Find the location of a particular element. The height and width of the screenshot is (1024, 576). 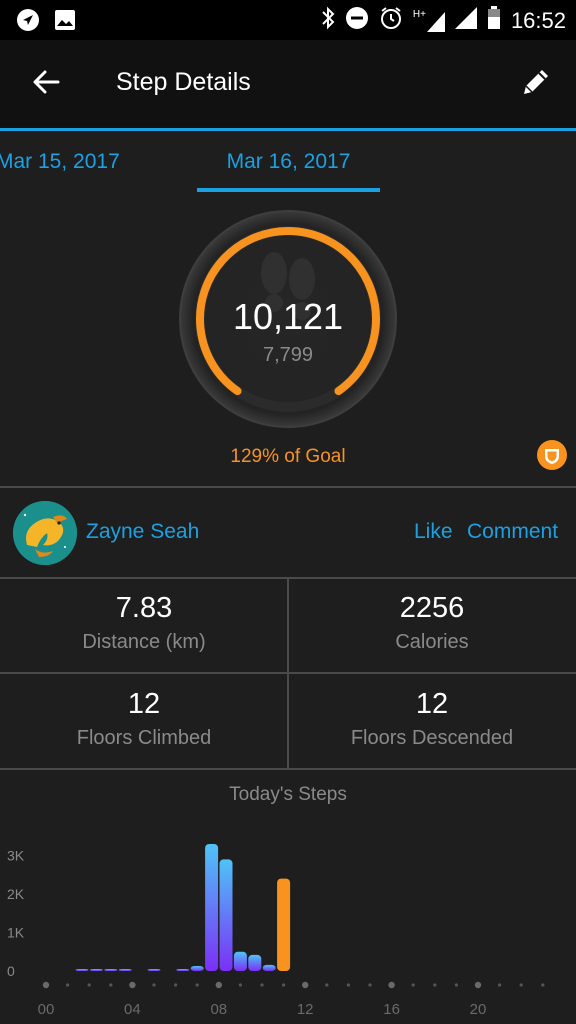

battery-icon is located at coordinates (494, 20).